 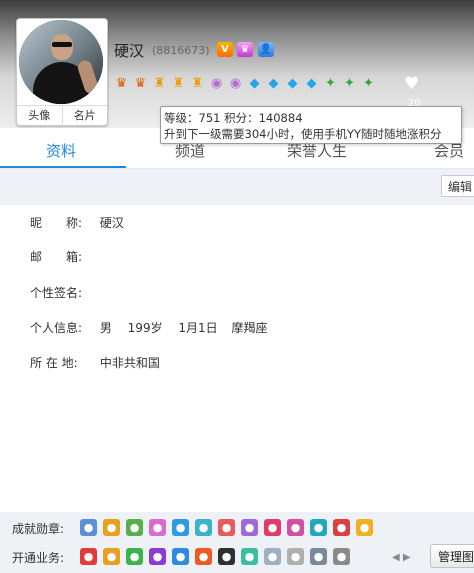 I want to click on personal-info-label: 个人信息:, so click(x=56, y=328).